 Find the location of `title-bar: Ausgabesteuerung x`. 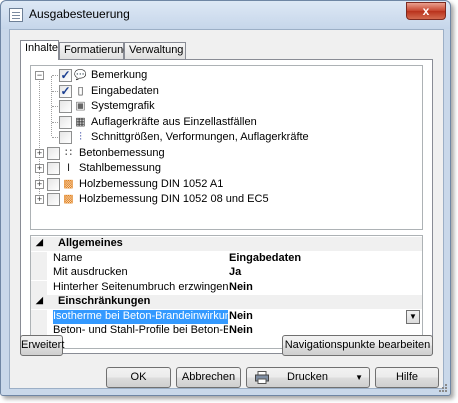

title-bar: Ausgabesteuerung x is located at coordinates (225, 15).